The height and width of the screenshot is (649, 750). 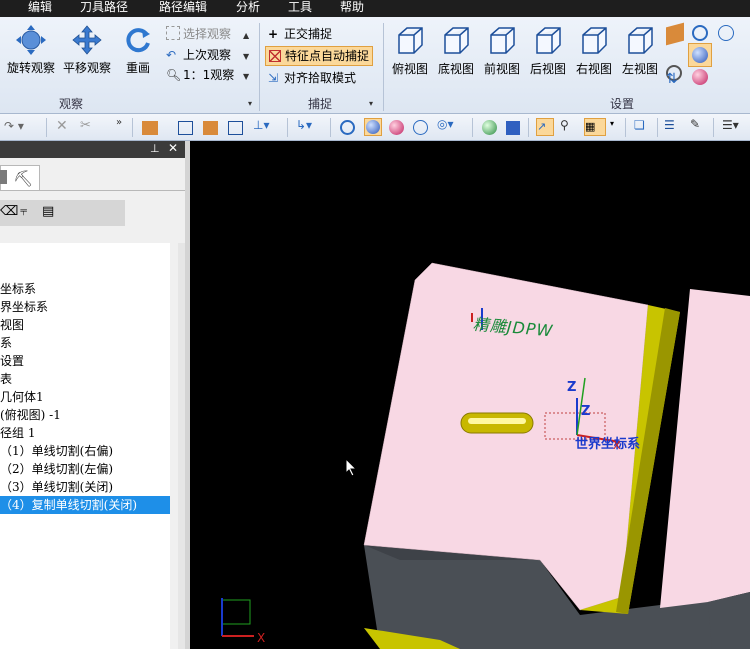 I want to click on bottom-view-button: 底视图, so click(x=456, y=51).